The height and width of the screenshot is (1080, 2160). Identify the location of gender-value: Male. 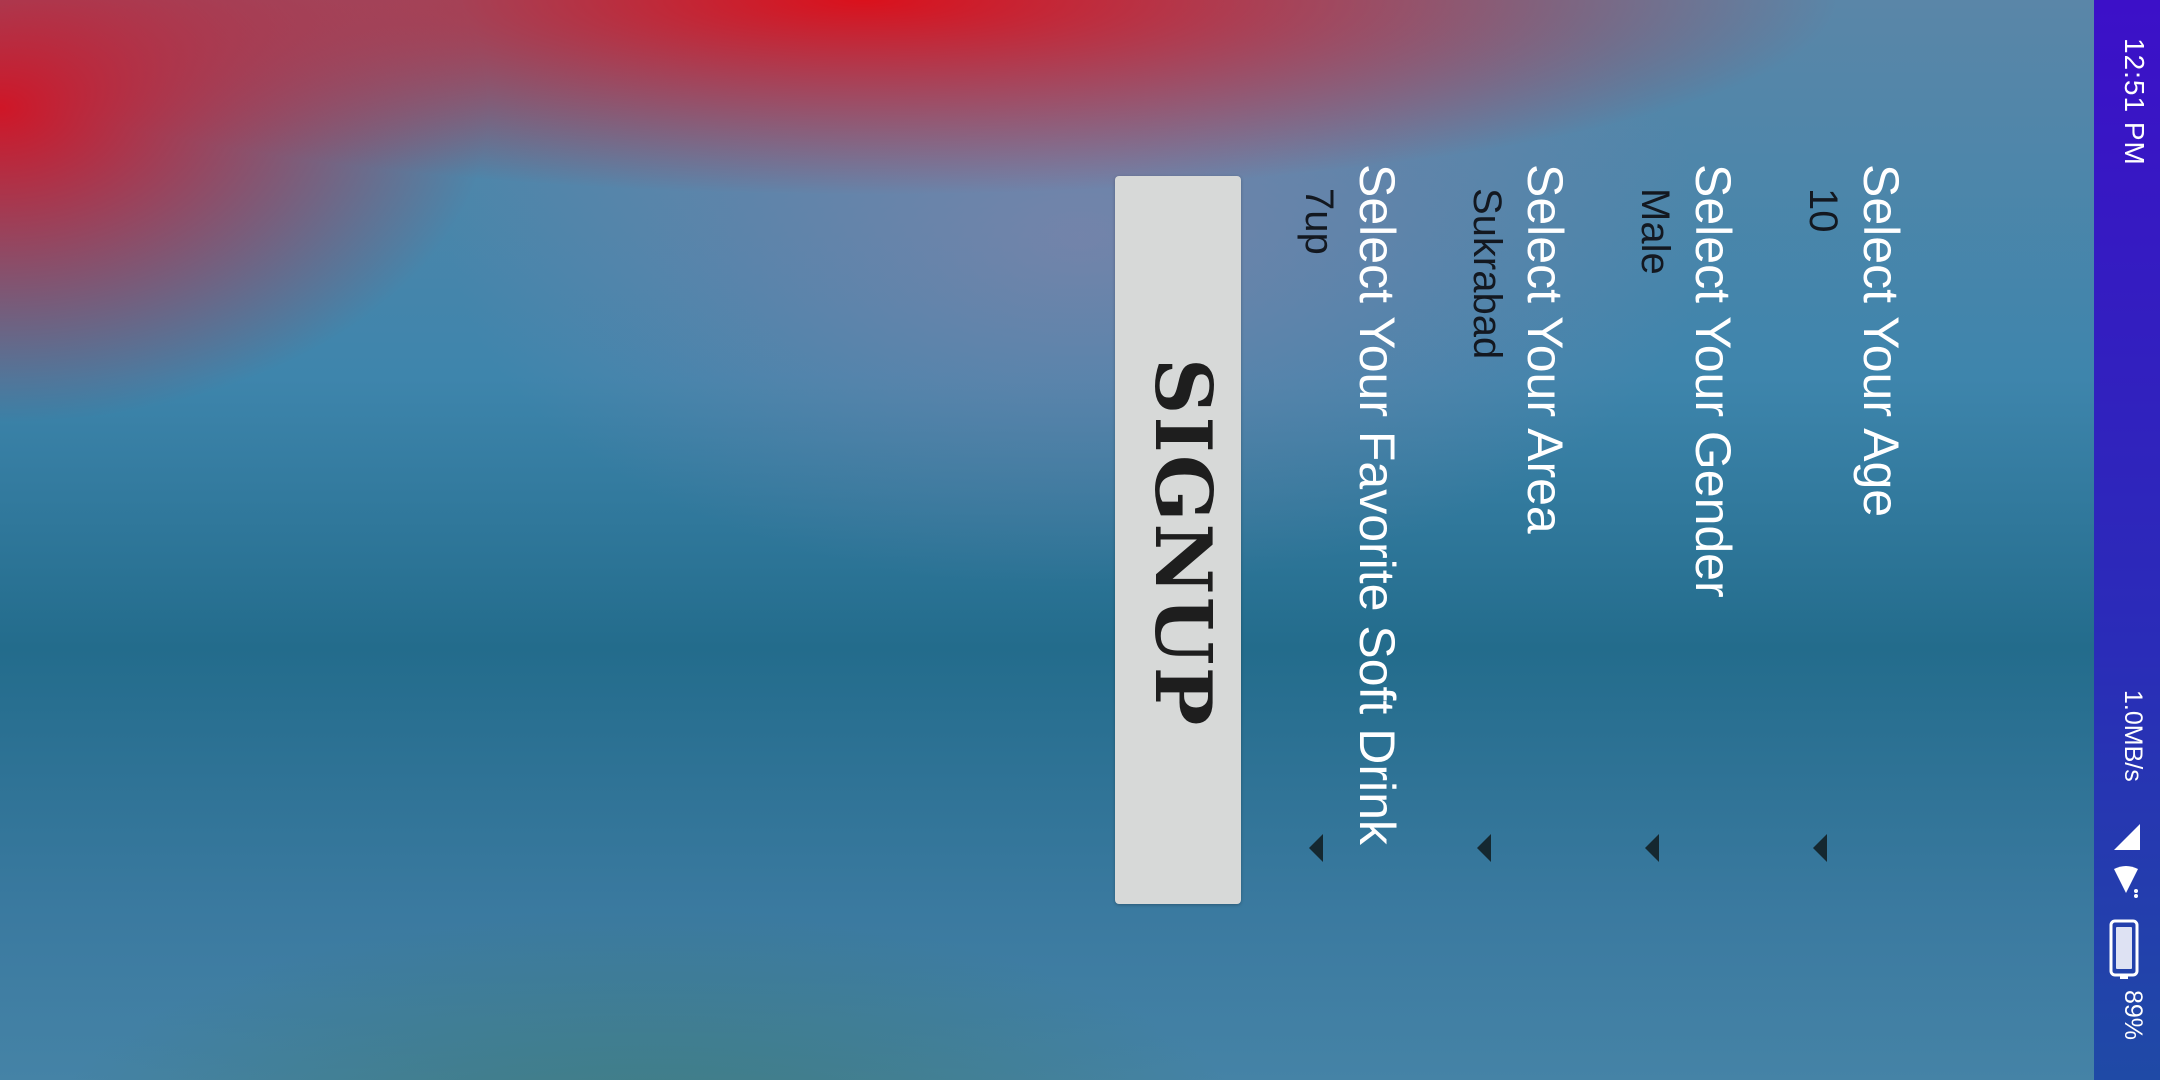
(1655, 231).